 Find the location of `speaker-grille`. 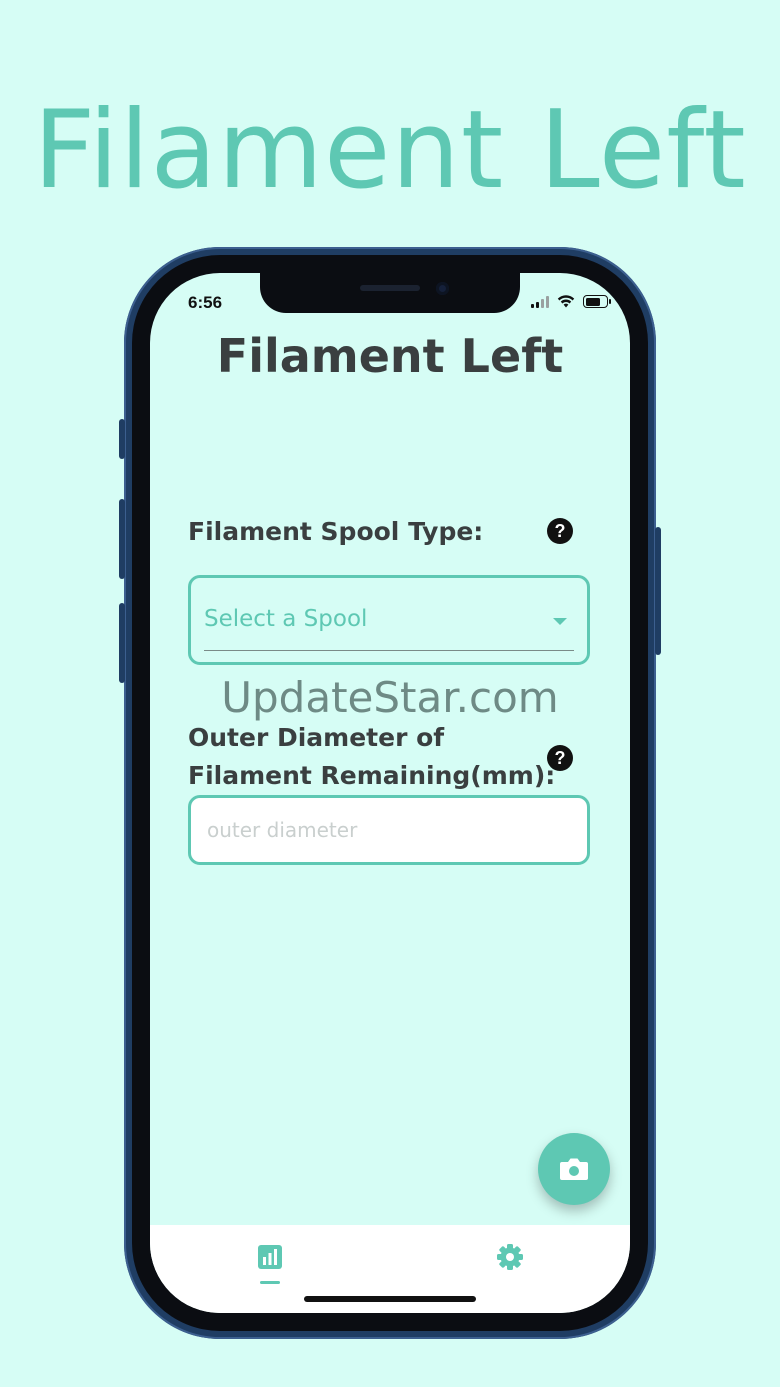

speaker-grille is located at coordinates (390, 288).